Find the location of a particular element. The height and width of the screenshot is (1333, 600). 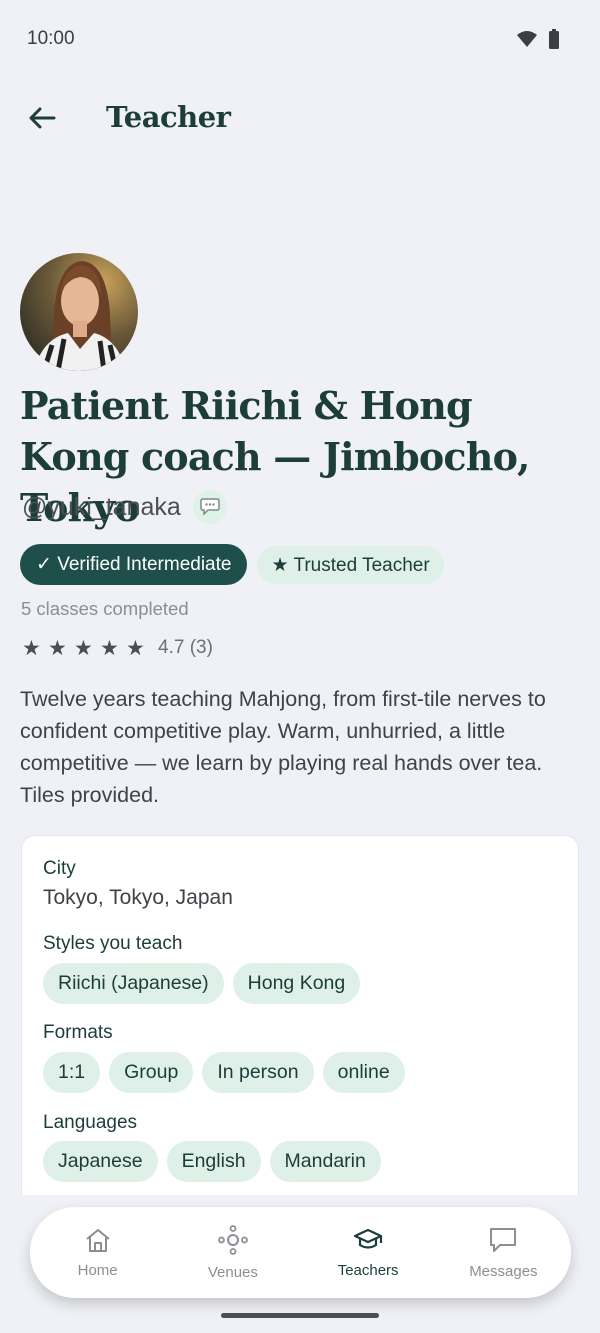

app-bar: Teacher is located at coordinates (300, 118).